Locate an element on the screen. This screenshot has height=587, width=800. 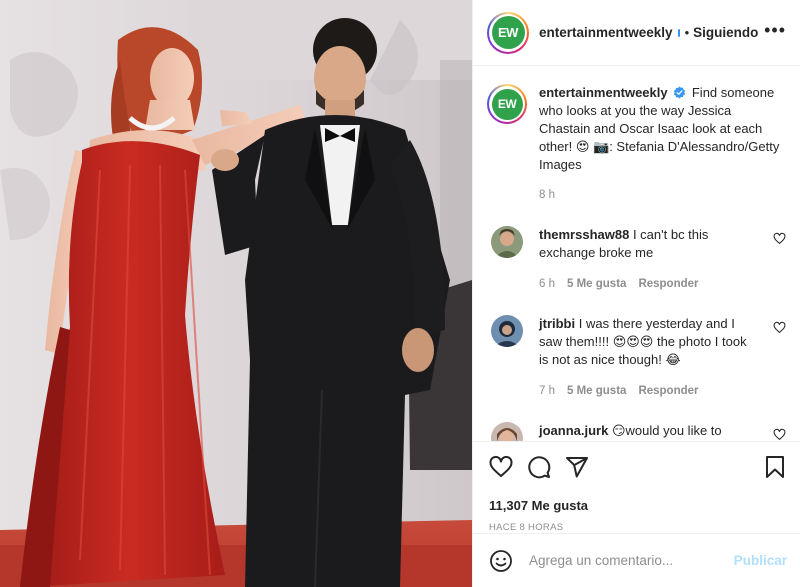
comment-body: joanna.jurk 😏would you like to is located at coordinates (645, 431).